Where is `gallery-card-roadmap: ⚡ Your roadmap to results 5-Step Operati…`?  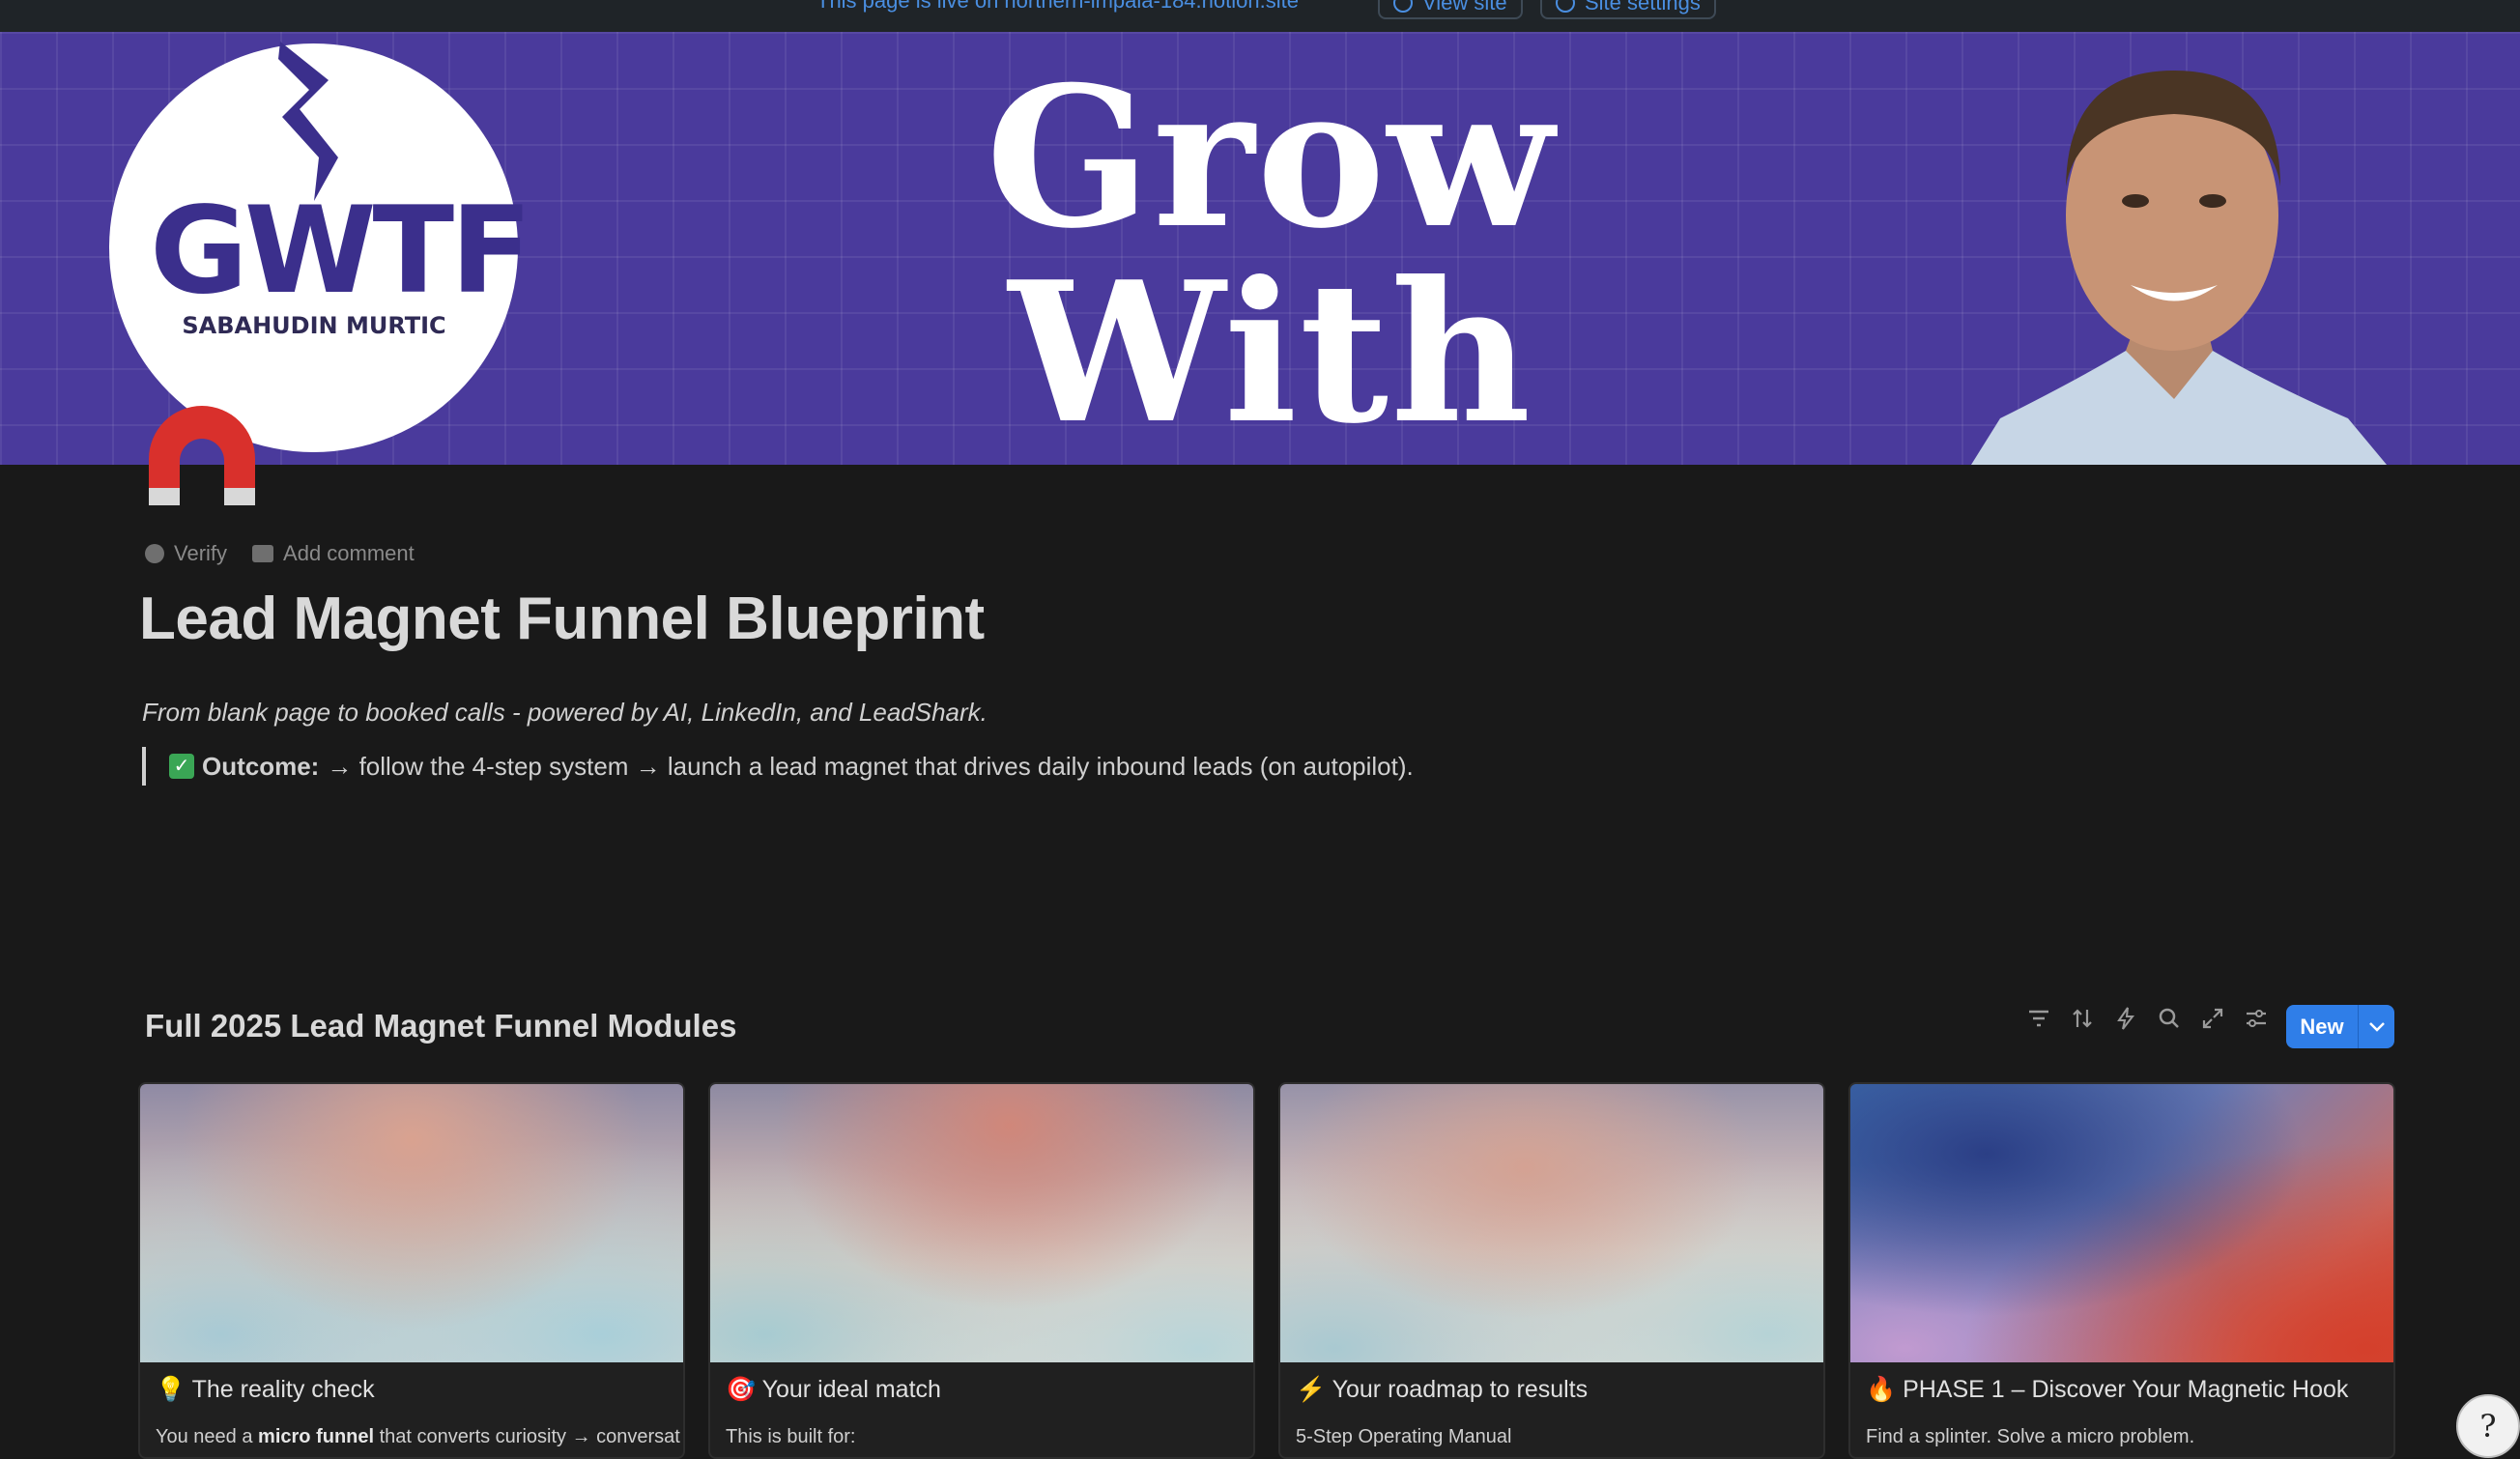 gallery-card-roadmap: ⚡ Your roadmap to results 5-Step Operati… is located at coordinates (1551, 1270).